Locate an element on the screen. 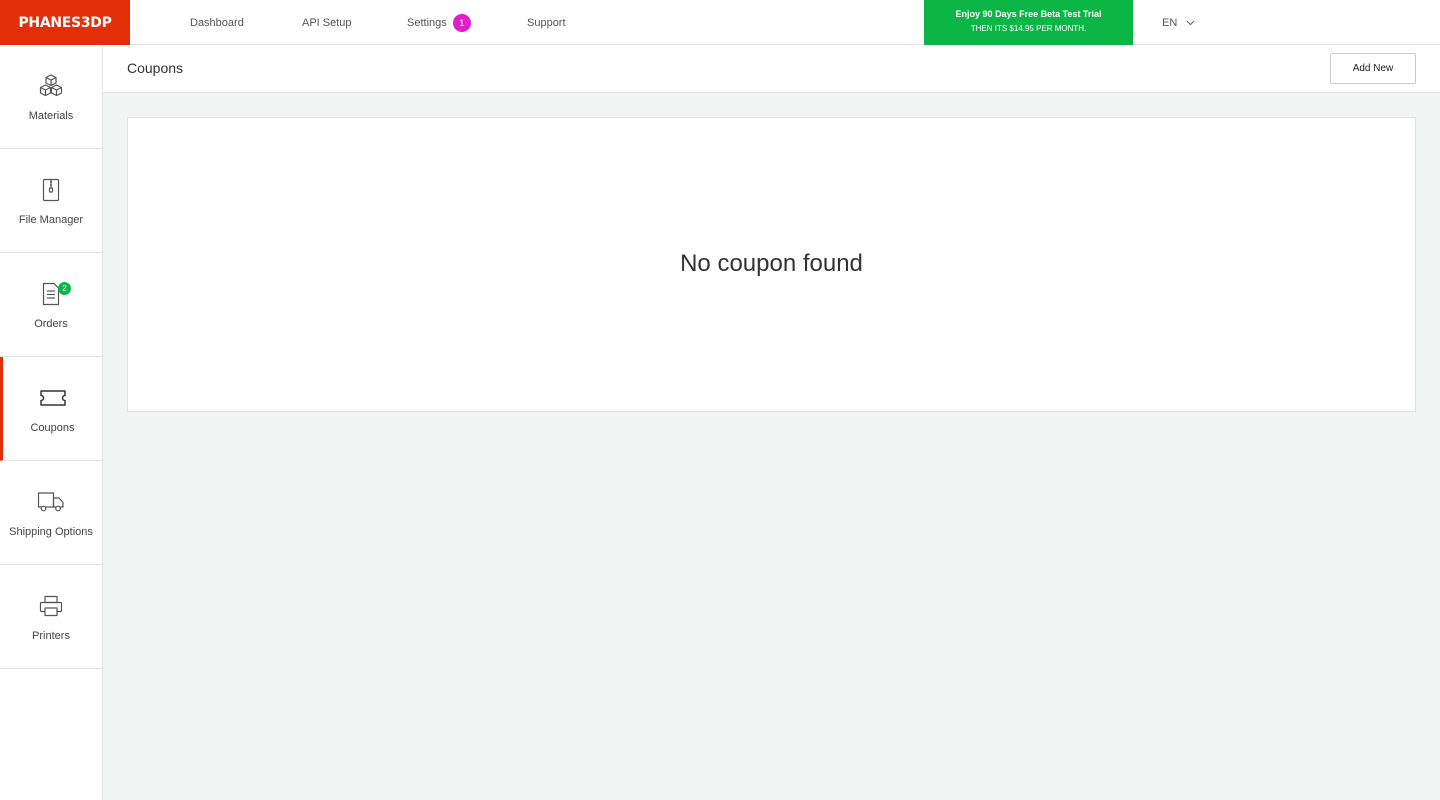 The width and height of the screenshot is (1440, 800). nav-dashboard: Dashboard is located at coordinates (217, 22).